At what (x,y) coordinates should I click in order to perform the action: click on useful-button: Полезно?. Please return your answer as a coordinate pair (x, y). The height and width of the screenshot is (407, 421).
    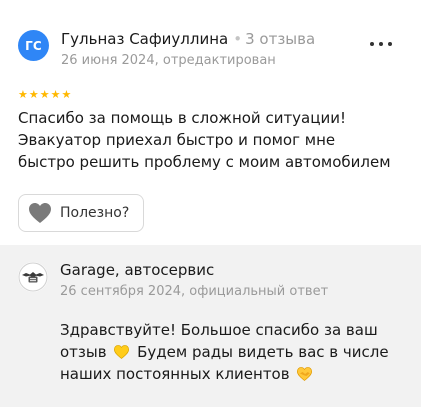
    Looking at the image, I should click on (81, 213).